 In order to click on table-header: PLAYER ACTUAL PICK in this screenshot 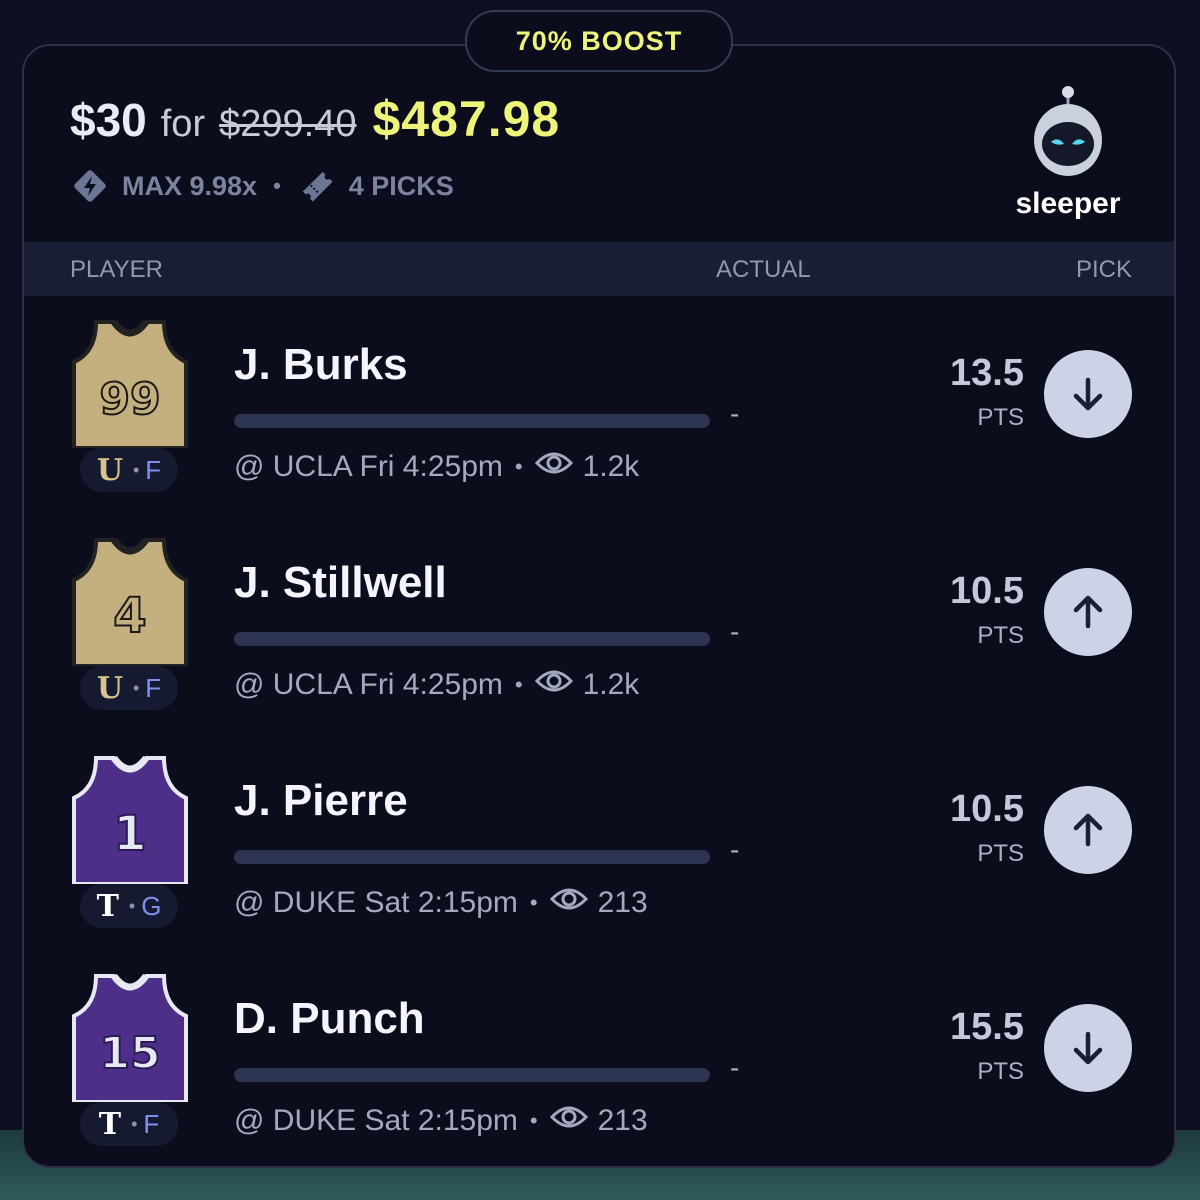, I will do `click(599, 269)`.